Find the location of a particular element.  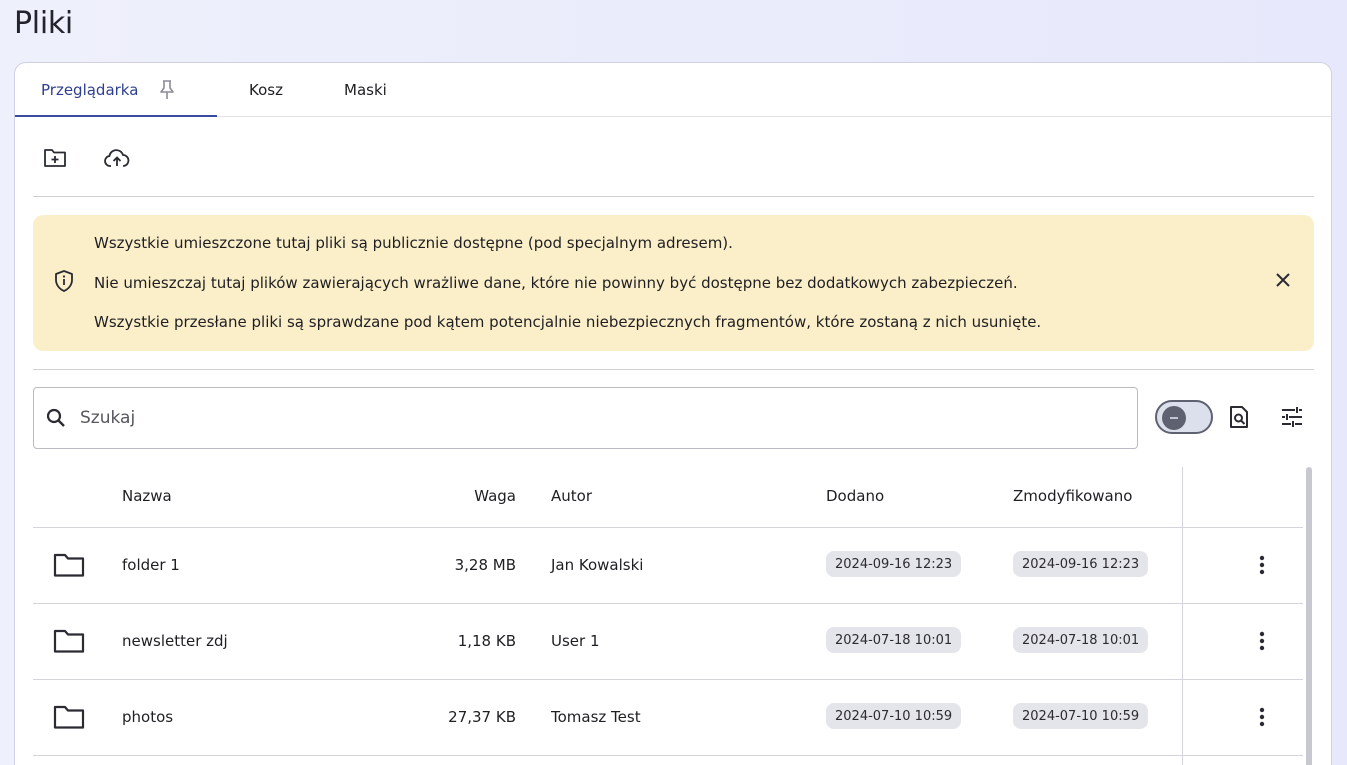

row-size: 1,18 KB is located at coordinates (486, 641).